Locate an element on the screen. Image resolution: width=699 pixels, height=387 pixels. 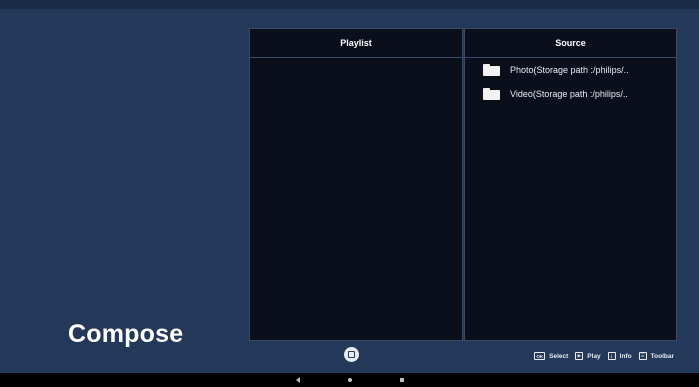
top-status-strip is located at coordinates (349, 4).